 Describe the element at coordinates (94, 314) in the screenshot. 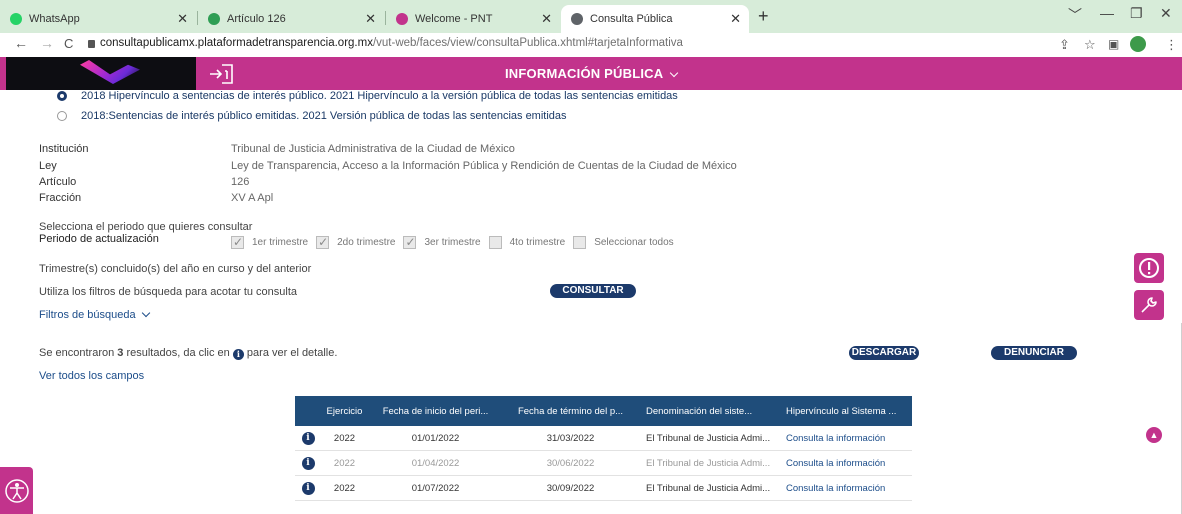

I see `search-filters-toggle: Filtros de búsqueda` at that location.